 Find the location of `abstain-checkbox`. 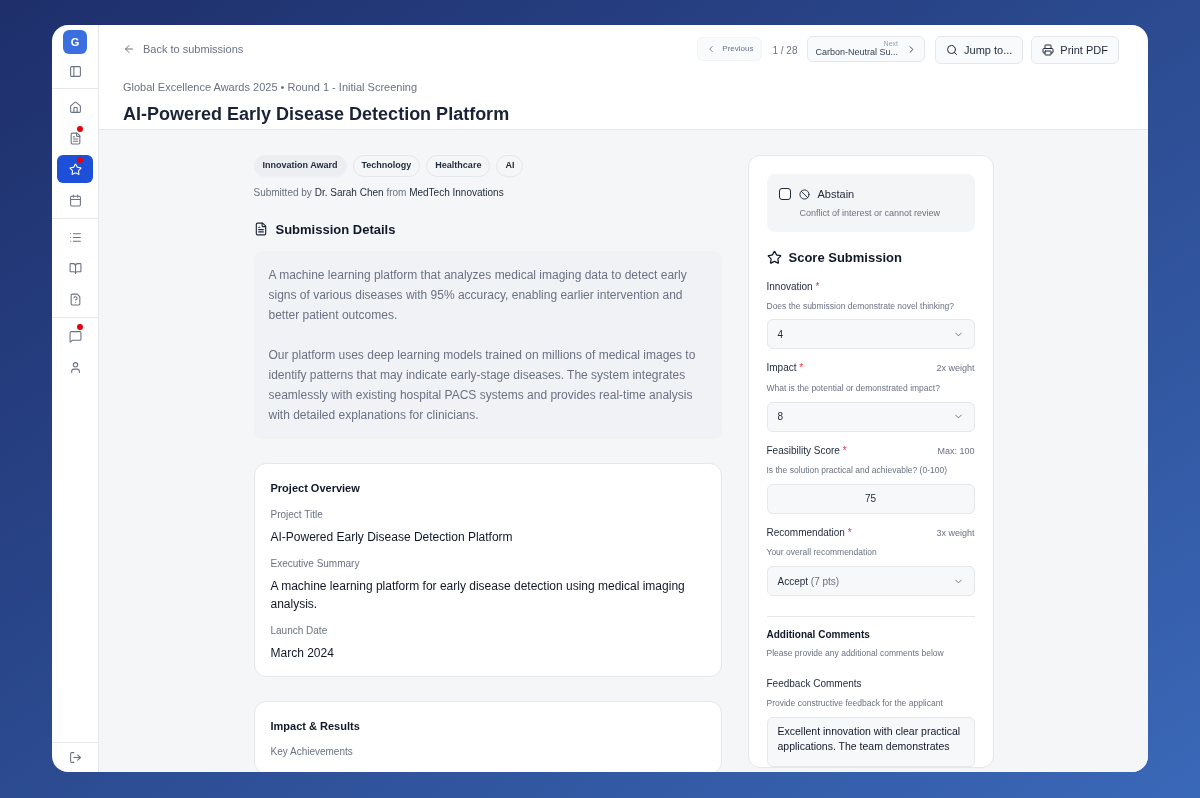

abstain-checkbox is located at coordinates (784, 194).